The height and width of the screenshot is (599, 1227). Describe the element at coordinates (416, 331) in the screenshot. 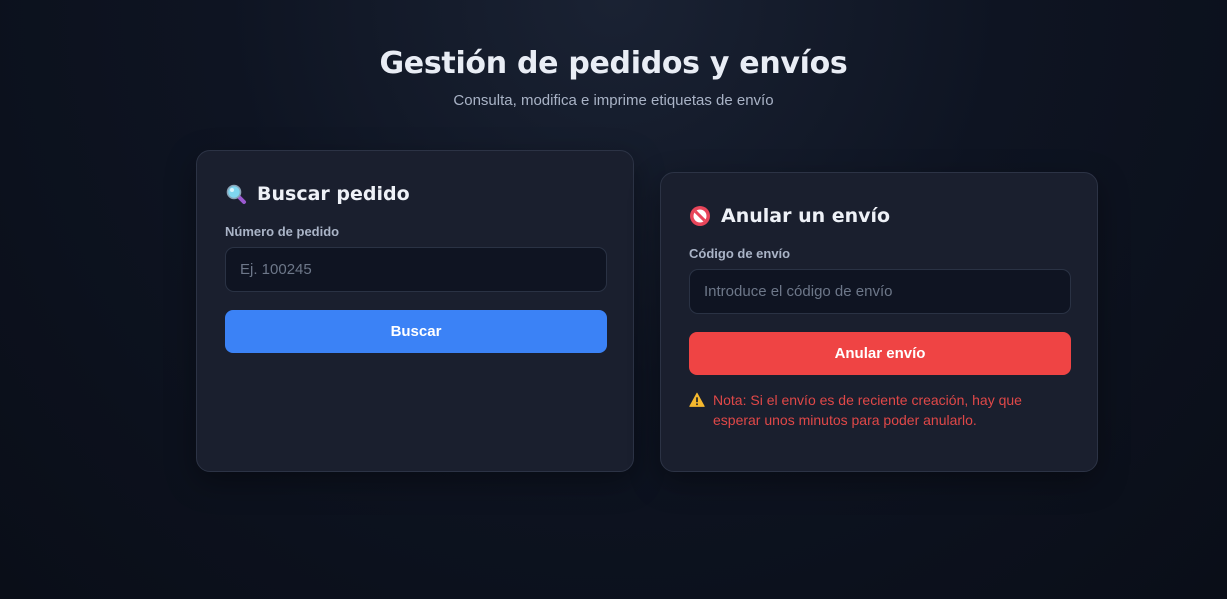

I see `search-button: Buscar` at that location.